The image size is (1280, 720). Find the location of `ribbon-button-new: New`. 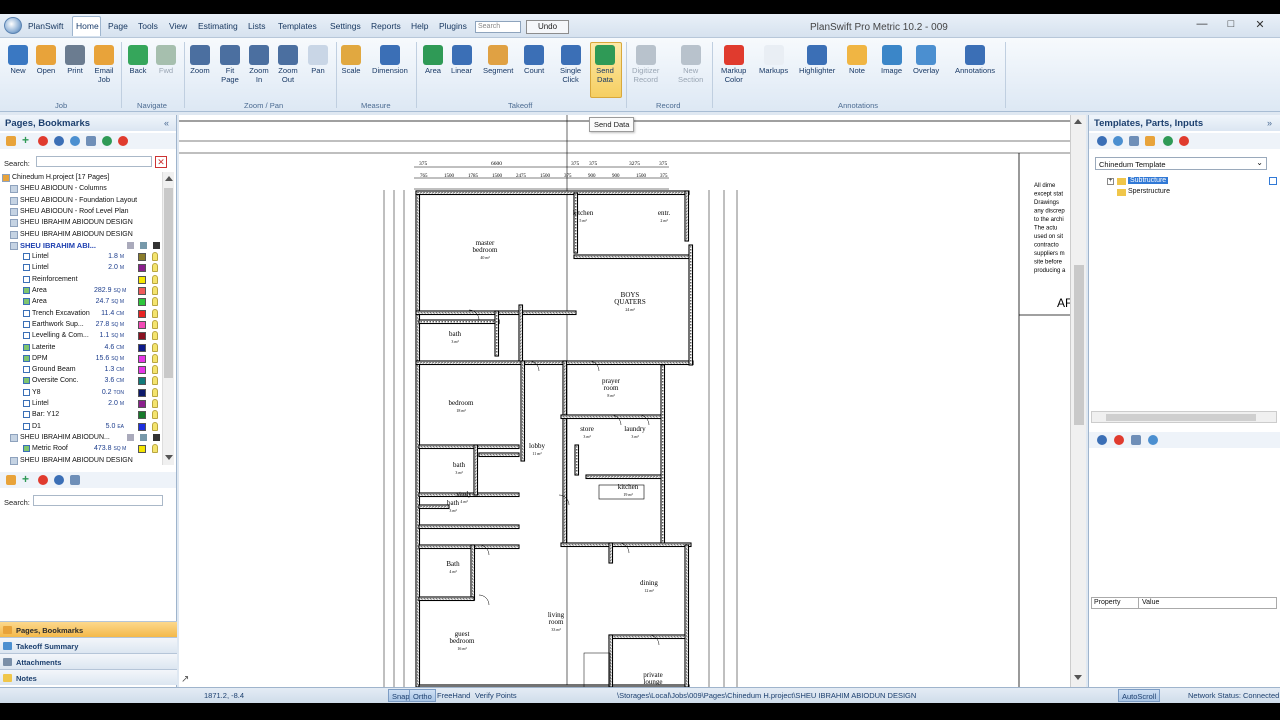

ribbon-button-new: New is located at coordinates (18, 60).